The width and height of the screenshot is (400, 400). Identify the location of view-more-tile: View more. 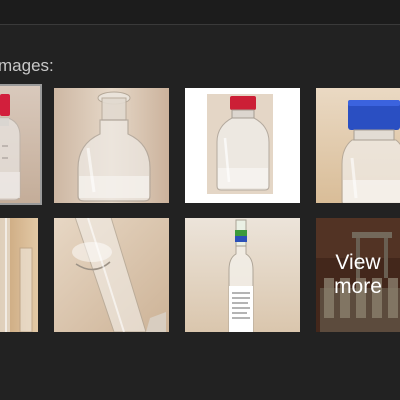
(358, 275).